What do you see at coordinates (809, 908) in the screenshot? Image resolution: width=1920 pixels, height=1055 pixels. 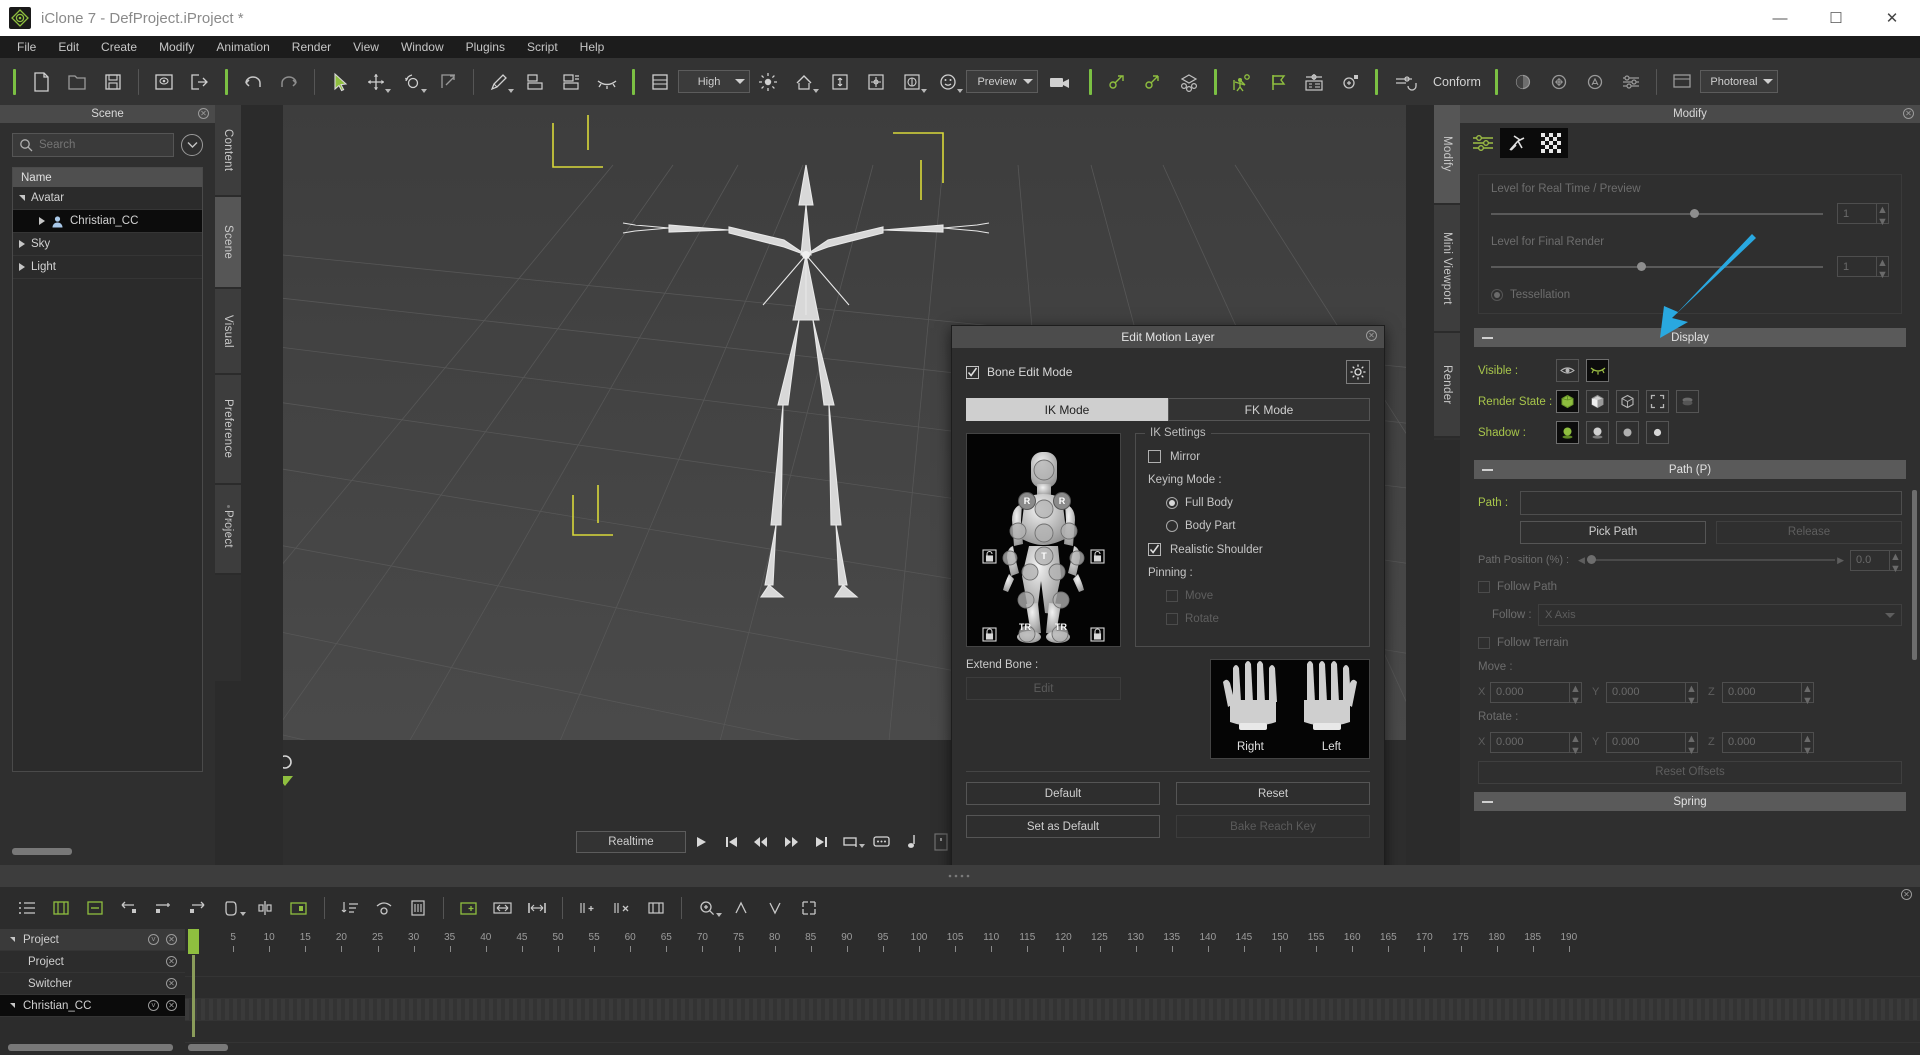 I see `fit-icon` at bounding box center [809, 908].